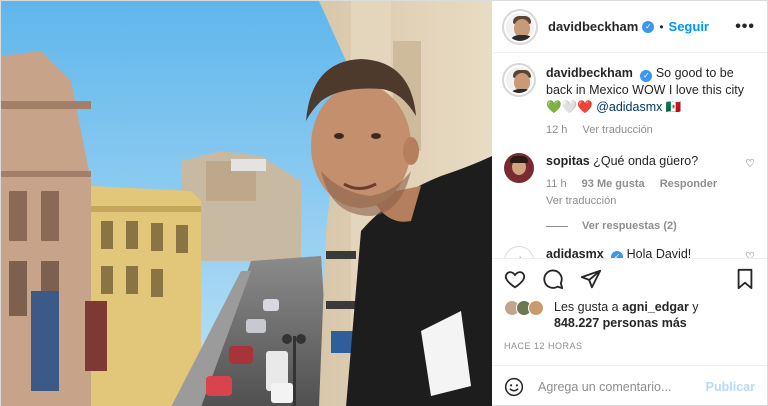 Image resolution: width=768 pixels, height=406 pixels. What do you see at coordinates (575, 252) in the screenshot?
I see `comment-username: adidasmx` at bounding box center [575, 252].